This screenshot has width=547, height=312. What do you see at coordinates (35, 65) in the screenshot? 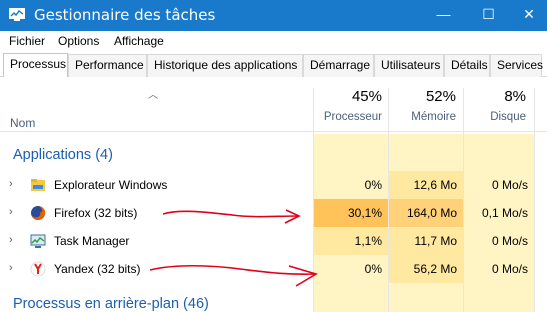
I see `tab-processus: Processus` at bounding box center [35, 65].